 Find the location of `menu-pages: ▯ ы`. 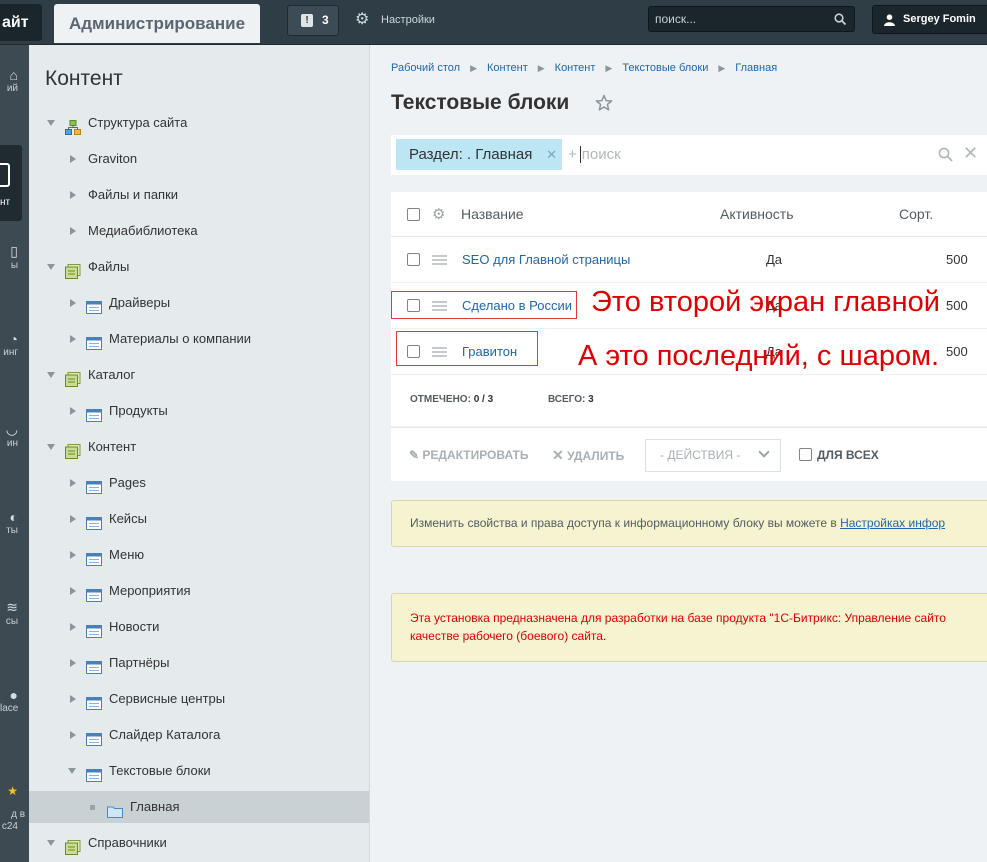

menu-pages: ▯ ы is located at coordinates (14, 257).